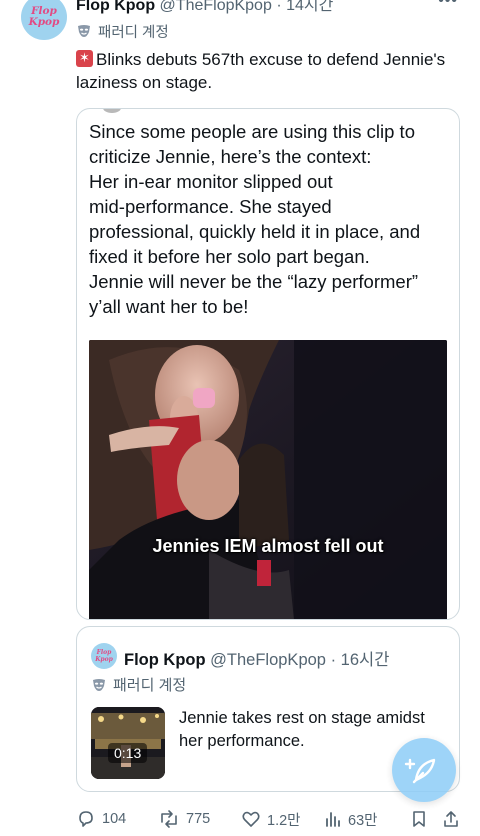 The image size is (480, 836). I want to click on tweet-action-bar: 104 775 1.2만 63만, so click(271, 819).